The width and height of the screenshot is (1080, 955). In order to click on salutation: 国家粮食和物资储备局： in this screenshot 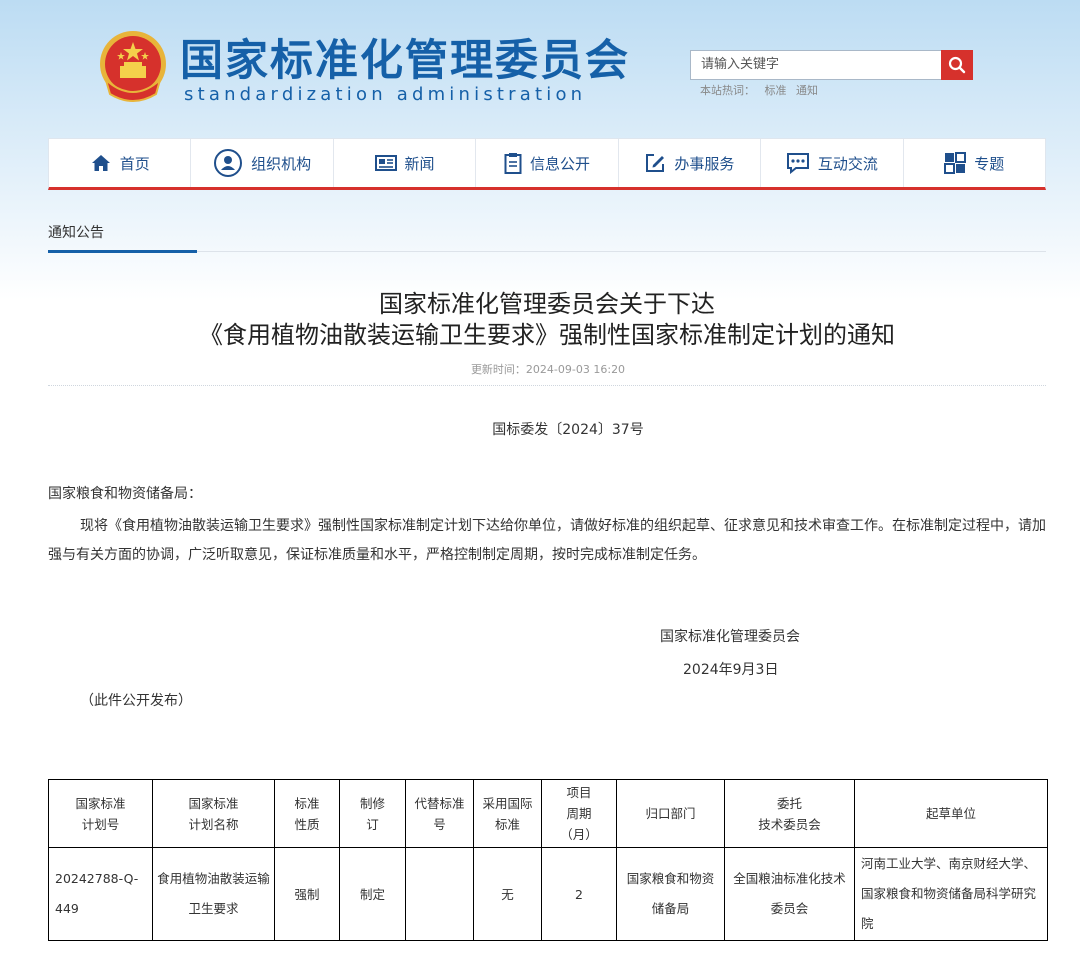, I will do `click(125, 494)`.